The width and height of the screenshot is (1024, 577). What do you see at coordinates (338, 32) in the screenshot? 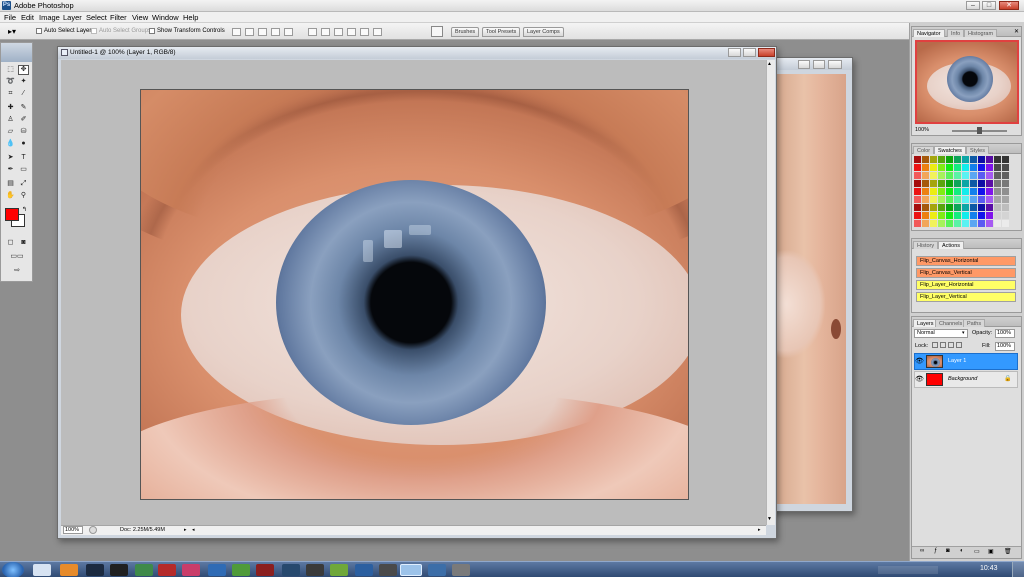
I see `distribute-bottom-icon` at bounding box center [338, 32].